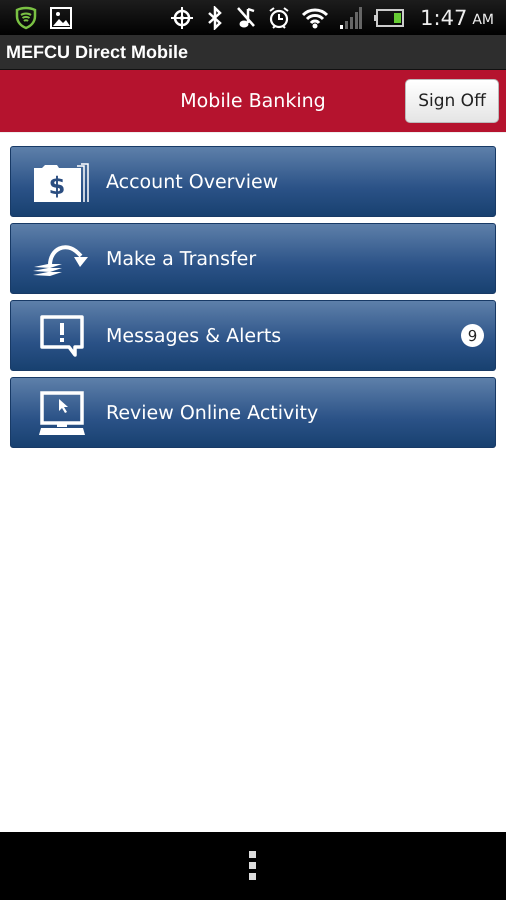 The height and width of the screenshot is (900, 506). Describe the element at coordinates (279, 18) in the screenshot. I see `alarm-icon` at that location.